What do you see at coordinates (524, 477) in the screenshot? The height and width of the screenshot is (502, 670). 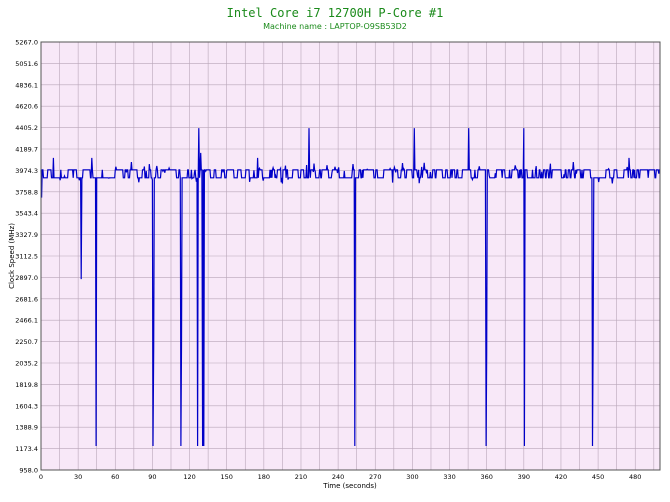 I see `x-tick-label: 390` at bounding box center [524, 477].